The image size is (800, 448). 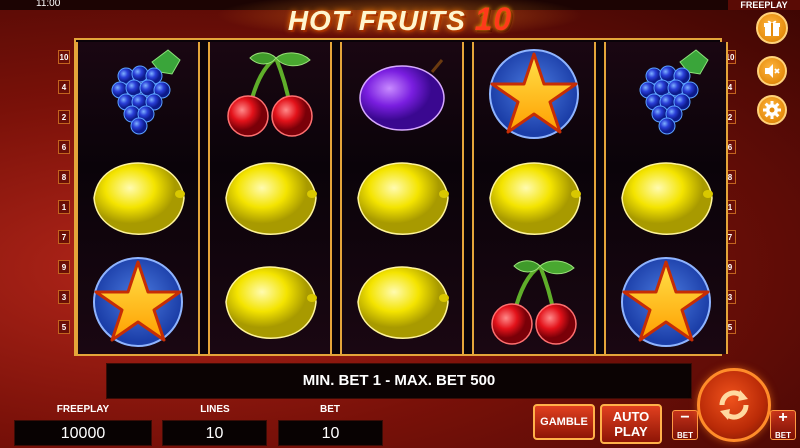 What do you see at coordinates (214, 433) in the screenshot?
I see `lines-value: 10` at bounding box center [214, 433].